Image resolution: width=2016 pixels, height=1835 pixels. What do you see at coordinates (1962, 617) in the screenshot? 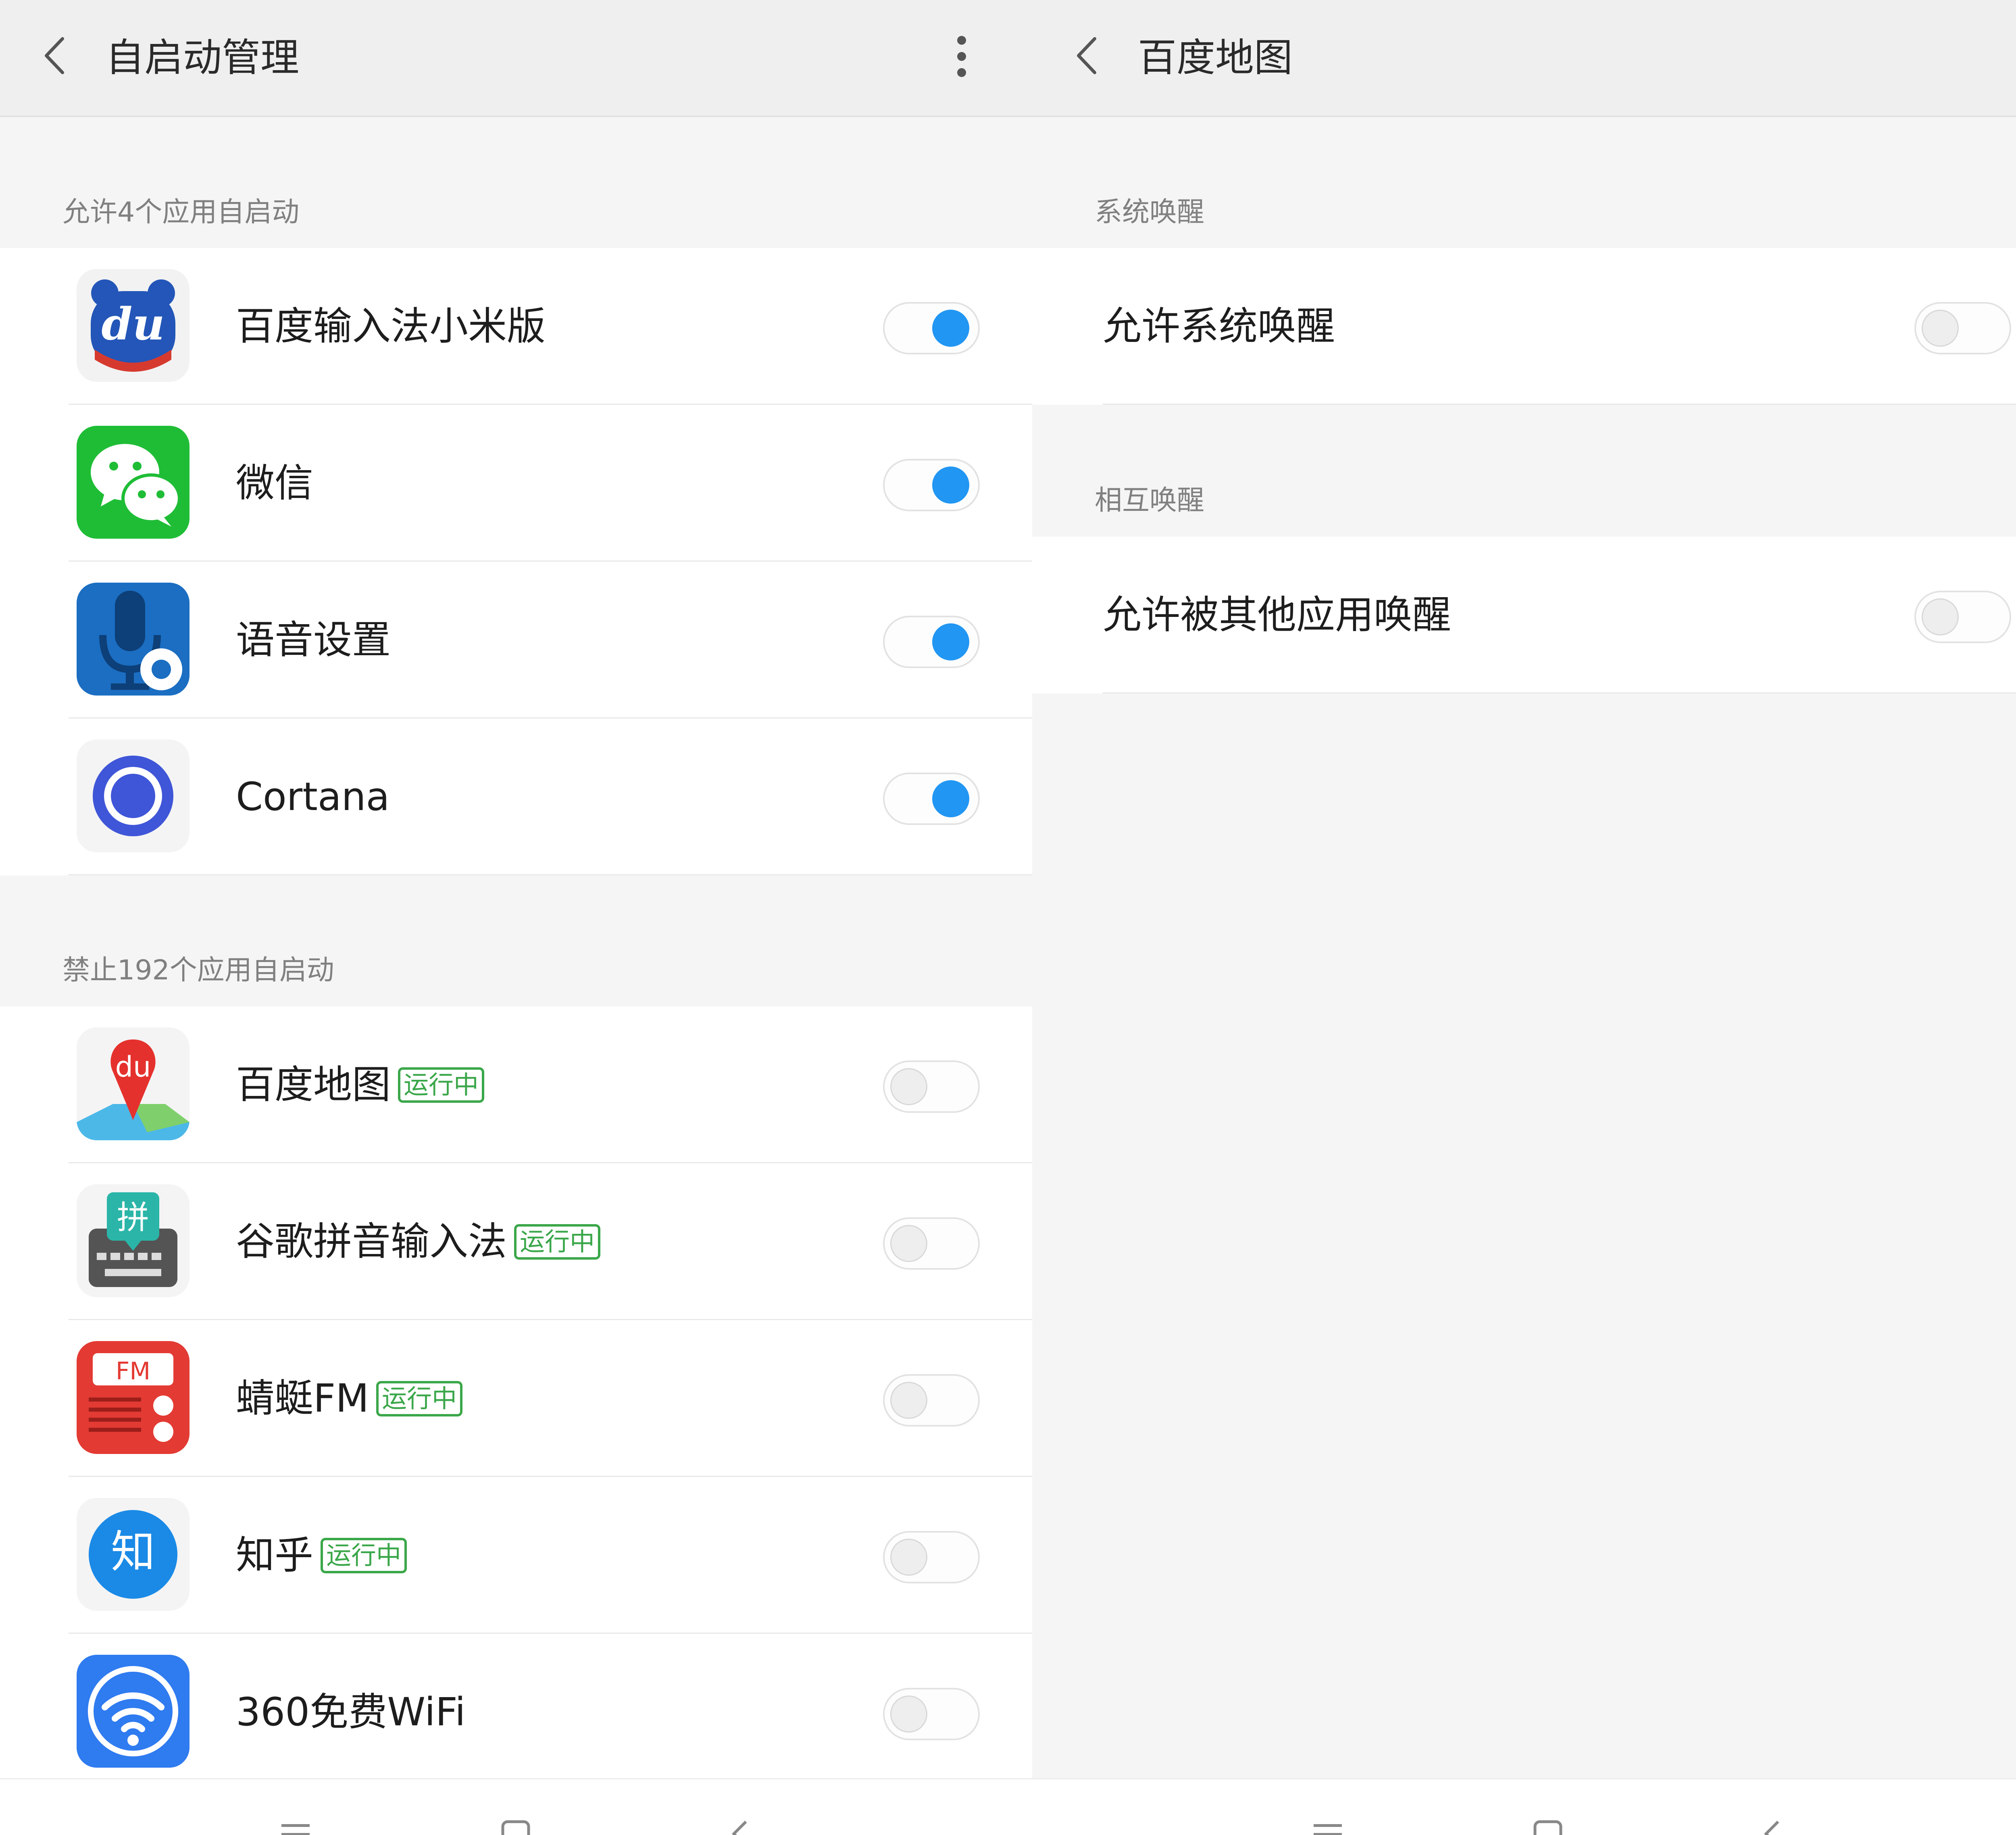
I see `mutual-wakeup-toggle` at bounding box center [1962, 617].